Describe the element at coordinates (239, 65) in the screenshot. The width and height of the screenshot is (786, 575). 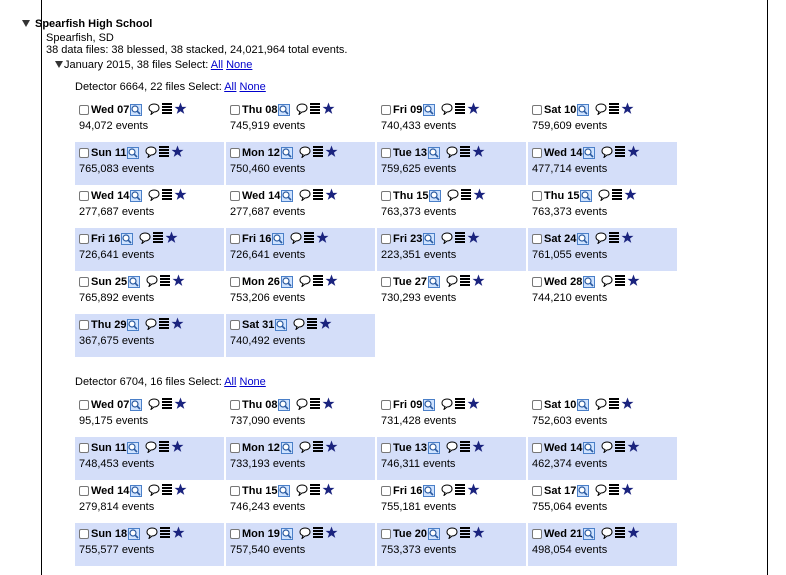
I see `month-select-none-link: None` at that location.